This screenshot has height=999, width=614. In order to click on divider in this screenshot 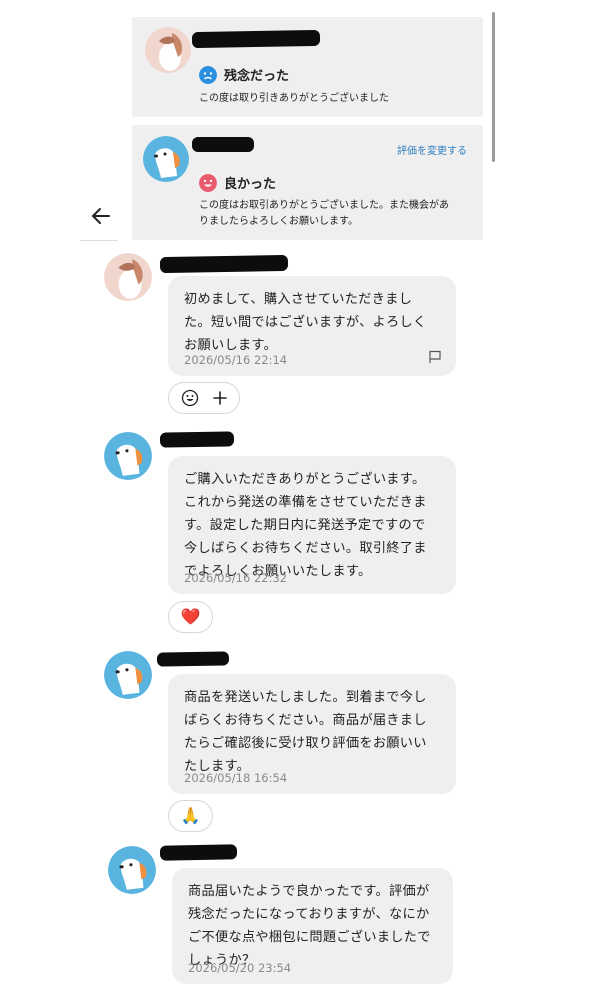, I will do `click(99, 240)`.